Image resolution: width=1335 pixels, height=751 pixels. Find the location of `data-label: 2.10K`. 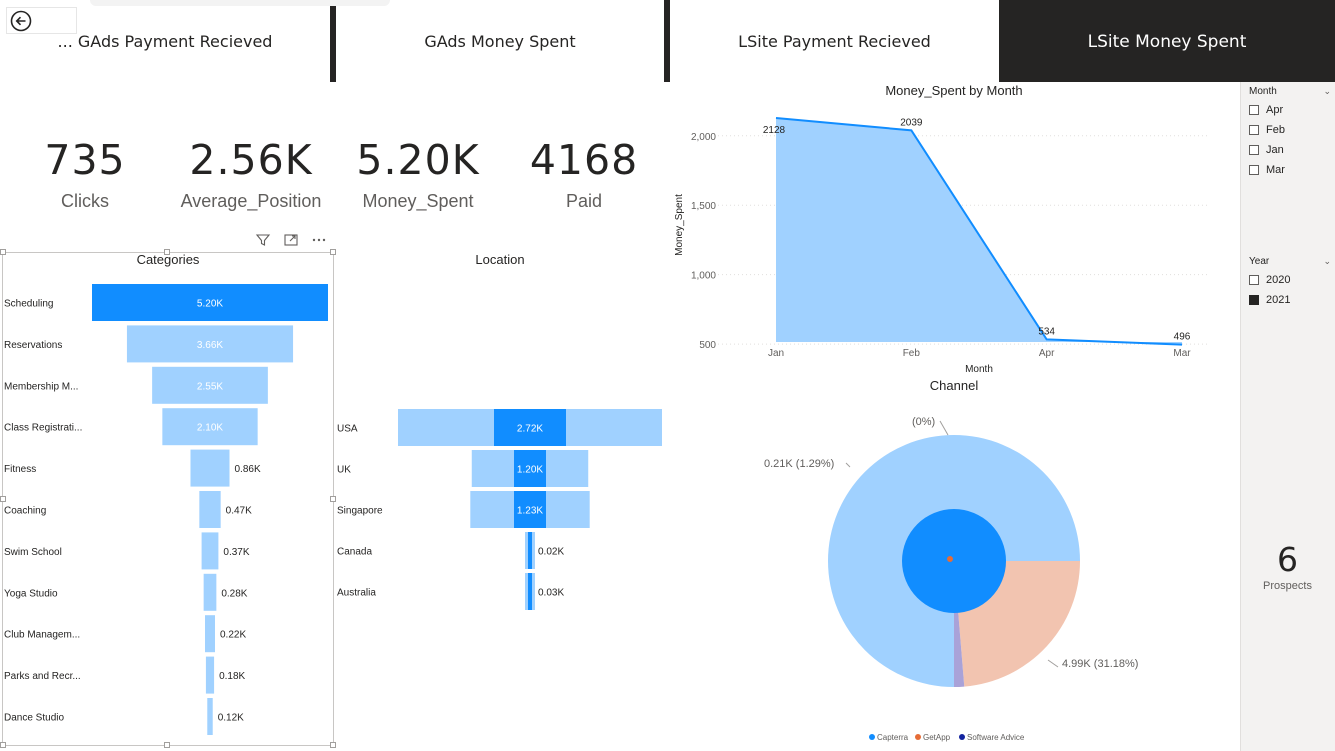

data-label: 2.10K is located at coordinates (210, 428).